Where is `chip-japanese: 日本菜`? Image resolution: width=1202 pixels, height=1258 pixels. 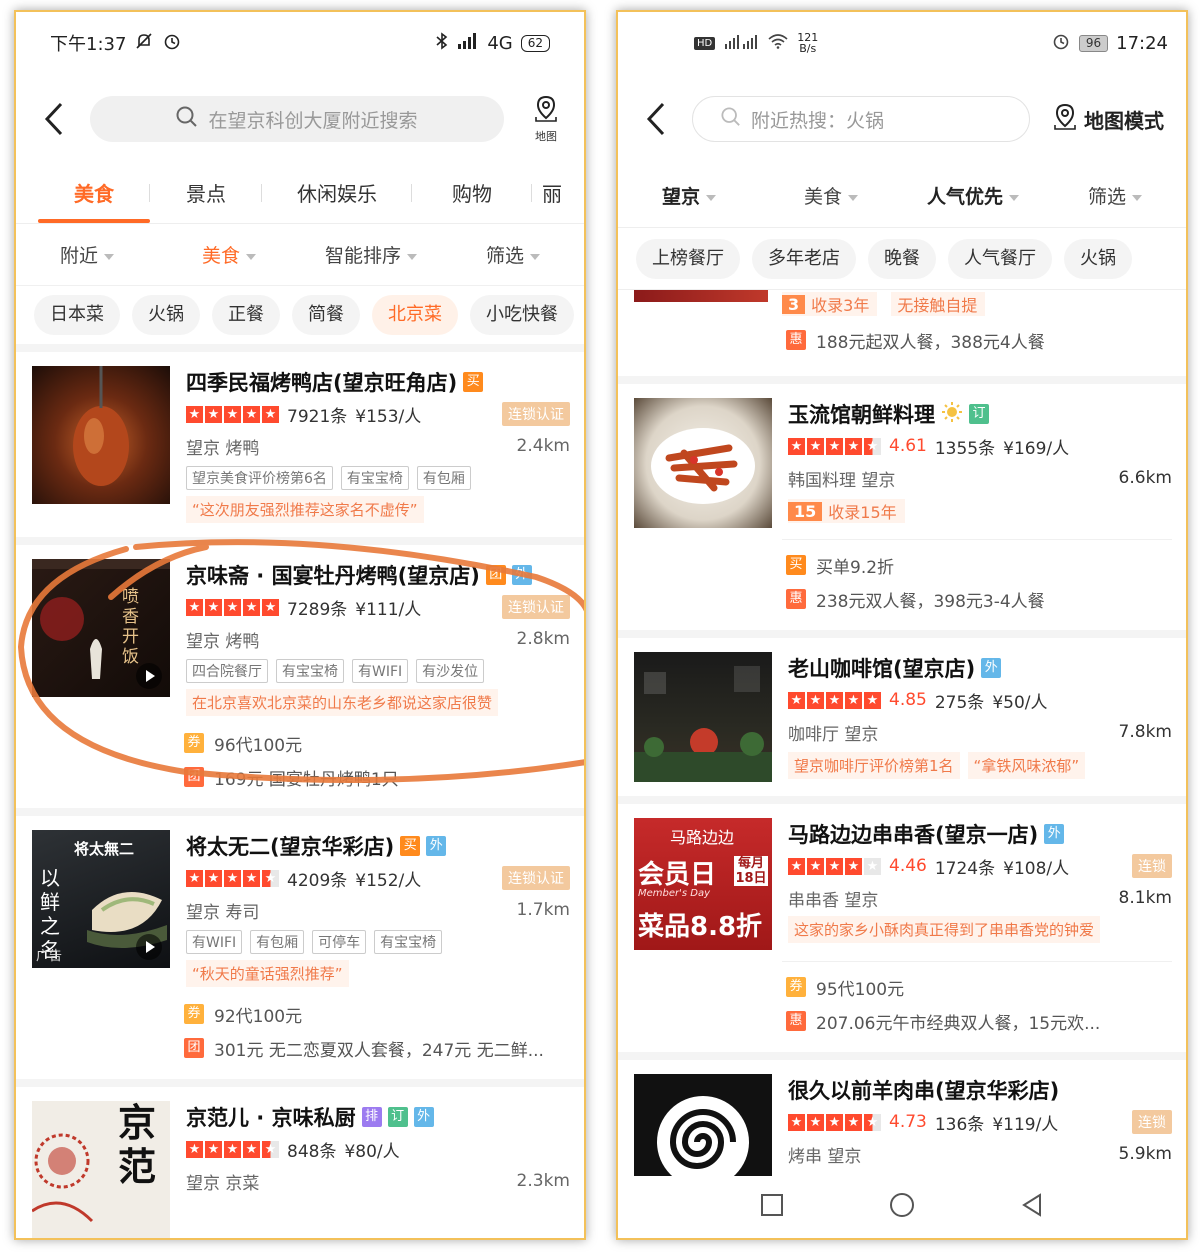 chip-japanese: 日本菜 is located at coordinates (77, 315).